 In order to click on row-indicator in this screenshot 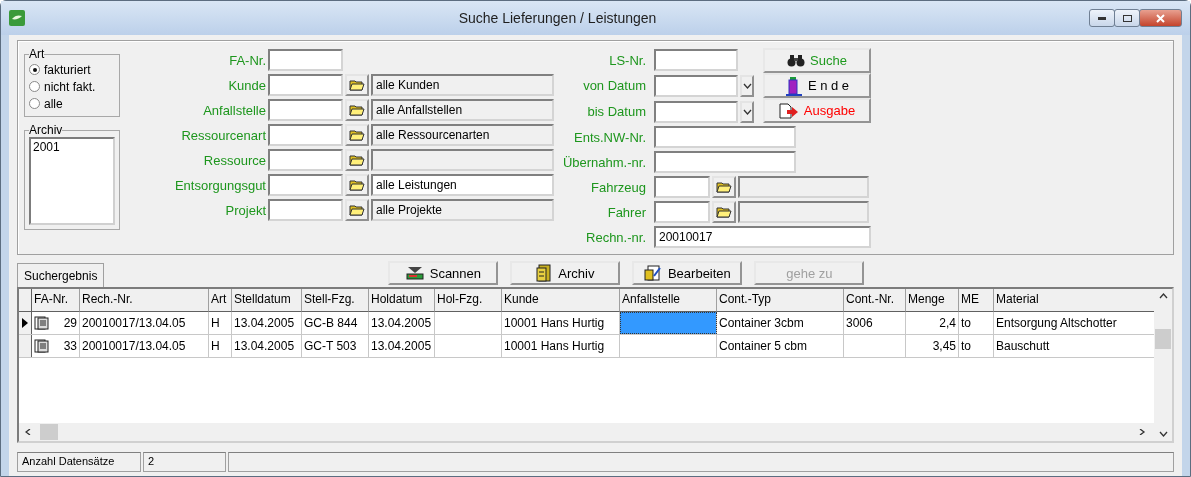, I will do `click(25, 323)`.